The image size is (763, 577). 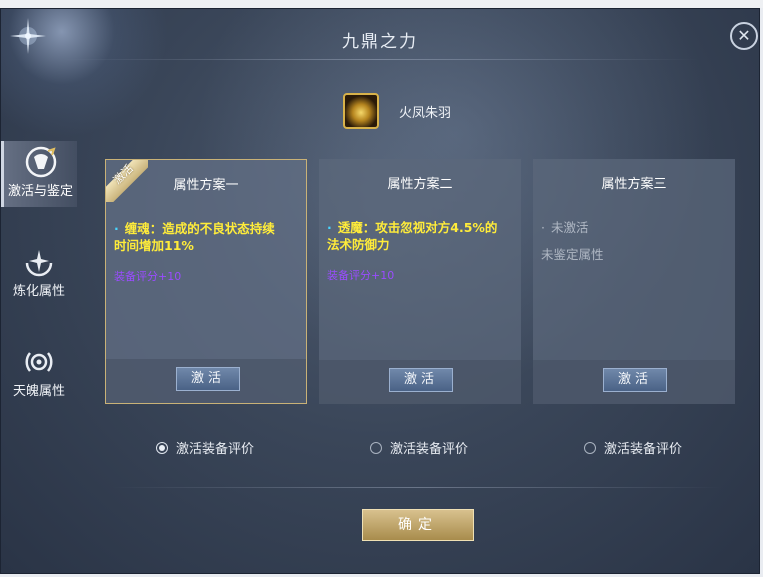 I want to click on radio-option-1: 激活装备评价, so click(x=205, y=447).